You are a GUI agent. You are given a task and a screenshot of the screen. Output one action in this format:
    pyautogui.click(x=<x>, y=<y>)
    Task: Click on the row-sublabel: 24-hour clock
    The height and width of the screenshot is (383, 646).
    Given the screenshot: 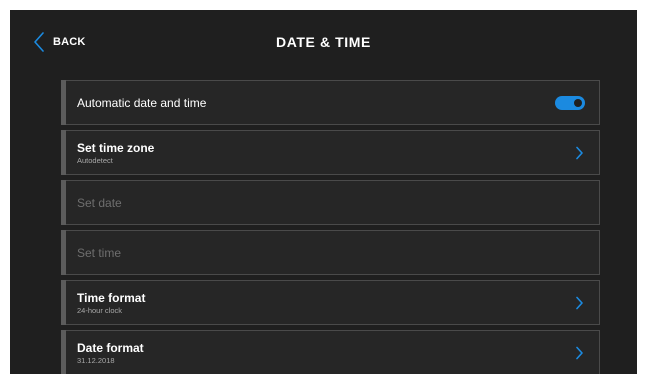 What is the action you would take?
    pyautogui.click(x=100, y=310)
    